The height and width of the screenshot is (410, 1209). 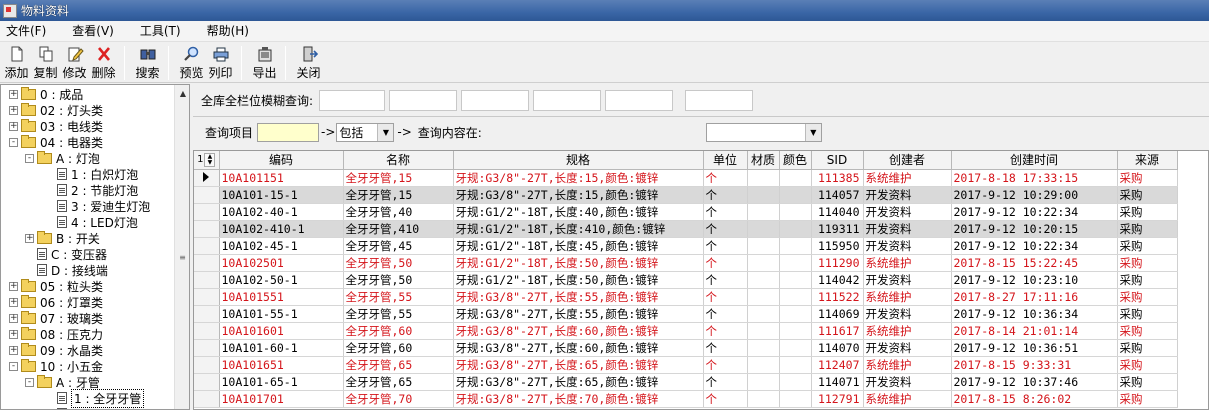 I want to click on cell-name: 全牙牙管,45, so click(x=398, y=246).